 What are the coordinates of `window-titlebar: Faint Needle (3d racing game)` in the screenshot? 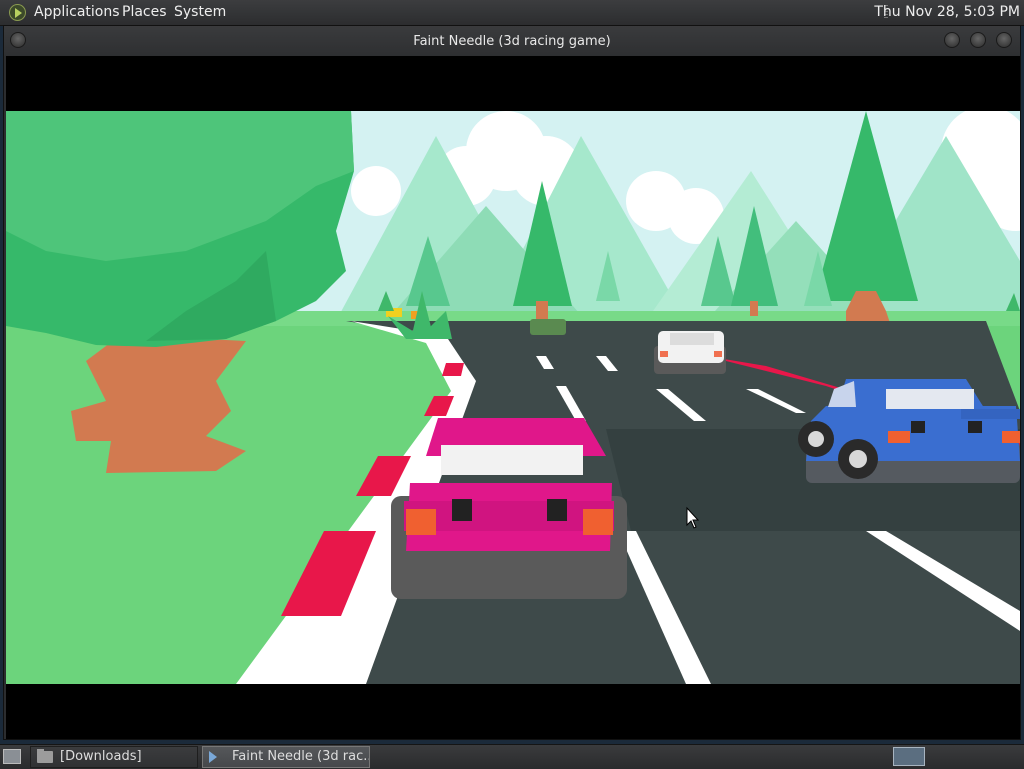 It's located at (512, 41).